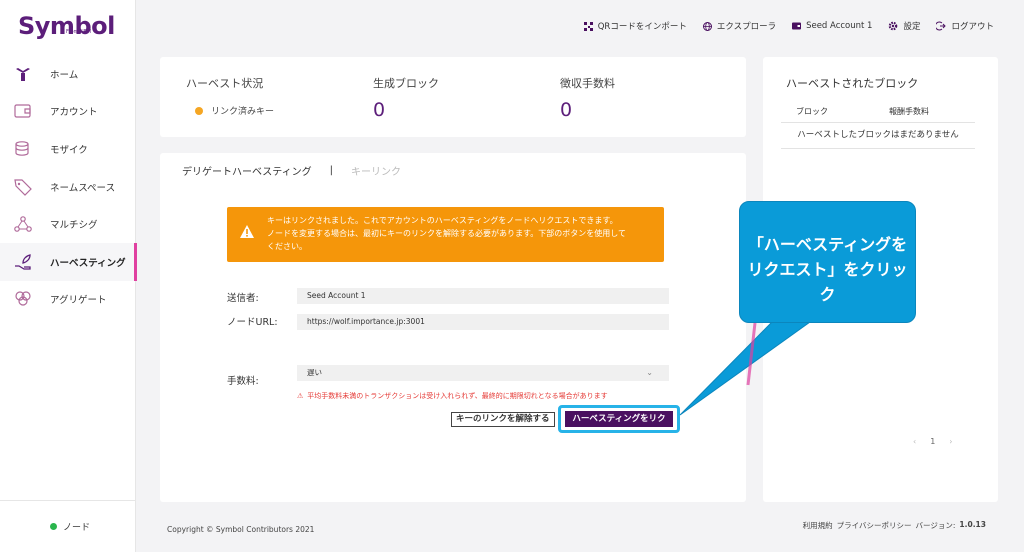 The height and width of the screenshot is (552, 1024). I want to click on blocks-label: 生成ブロック, so click(406, 83).